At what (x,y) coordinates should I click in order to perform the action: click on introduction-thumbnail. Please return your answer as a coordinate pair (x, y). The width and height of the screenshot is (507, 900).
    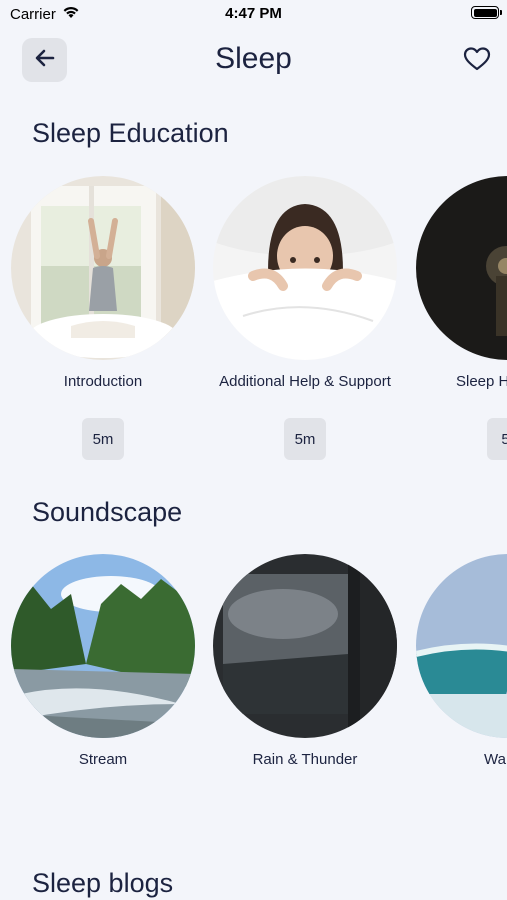
    Looking at the image, I should click on (103, 268).